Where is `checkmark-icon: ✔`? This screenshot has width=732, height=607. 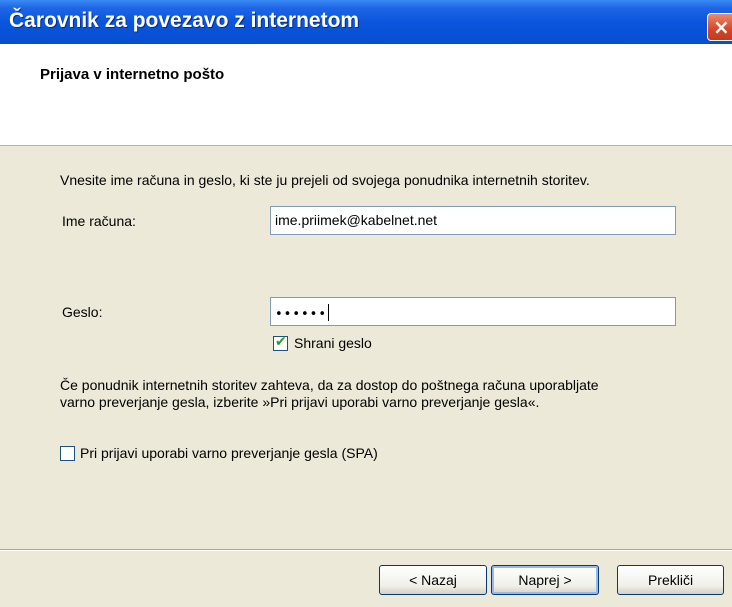
checkmark-icon: ✔ is located at coordinates (281, 342).